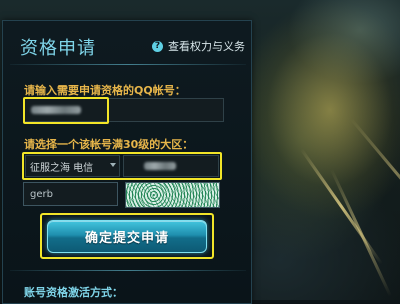 This screenshot has width=400, height=304. Describe the element at coordinates (172, 195) in the screenshot. I see `captcha-image` at that location.